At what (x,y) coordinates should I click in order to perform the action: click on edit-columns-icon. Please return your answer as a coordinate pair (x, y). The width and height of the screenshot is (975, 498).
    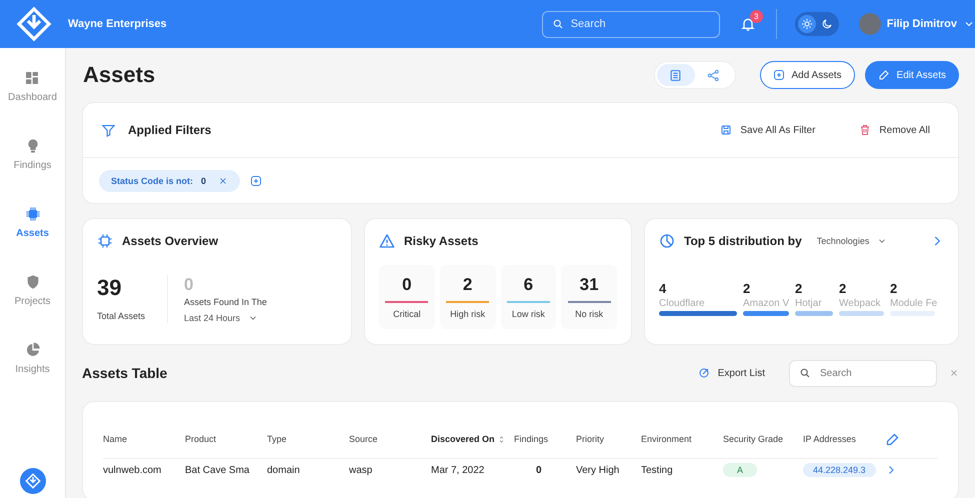
    Looking at the image, I should click on (892, 439).